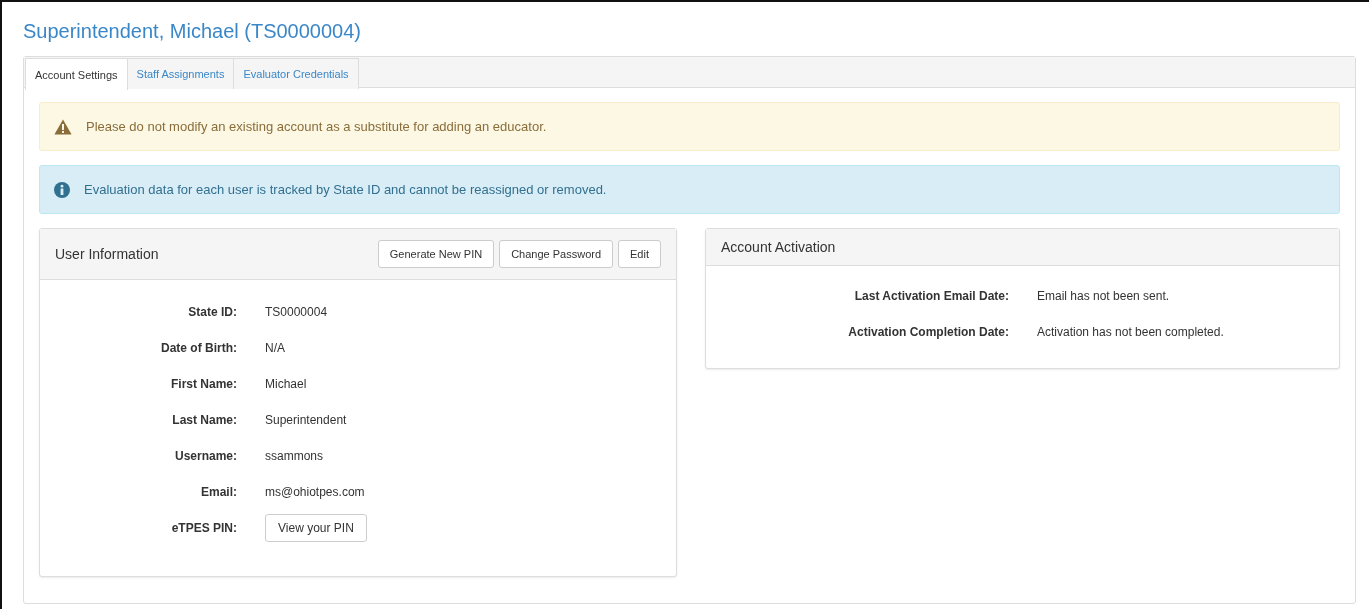 The height and width of the screenshot is (609, 1369). What do you see at coordinates (204, 528) in the screenshot?
I see `field-label: eTPES PIN:` at bounding box center [204, 528].